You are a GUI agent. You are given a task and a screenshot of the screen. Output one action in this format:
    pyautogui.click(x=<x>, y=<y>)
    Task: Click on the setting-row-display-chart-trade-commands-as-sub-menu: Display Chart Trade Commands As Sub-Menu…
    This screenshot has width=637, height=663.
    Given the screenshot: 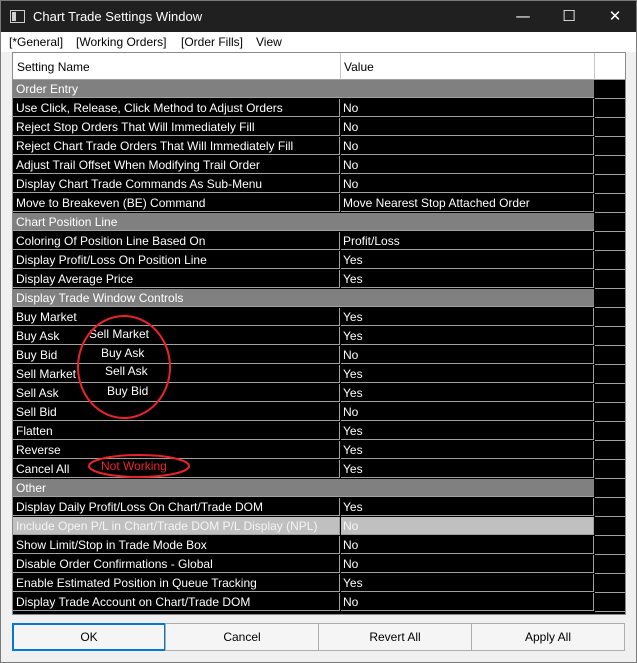 What is the action you would take?
    pyautogui.click(x=319, y=184)
    